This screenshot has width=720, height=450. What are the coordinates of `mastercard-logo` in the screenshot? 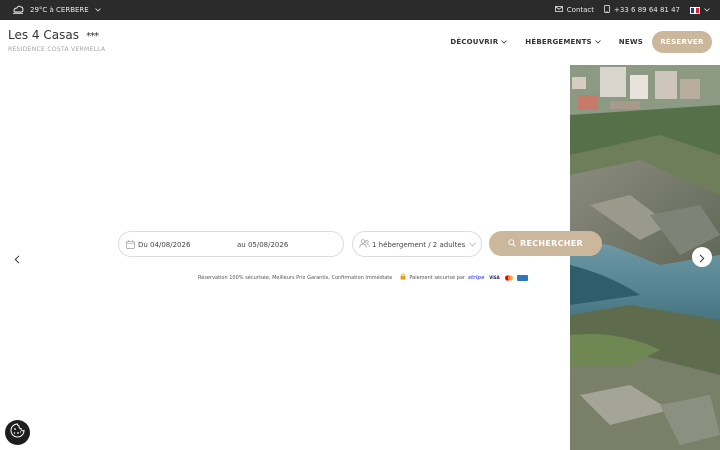 It's located at (509, 277).